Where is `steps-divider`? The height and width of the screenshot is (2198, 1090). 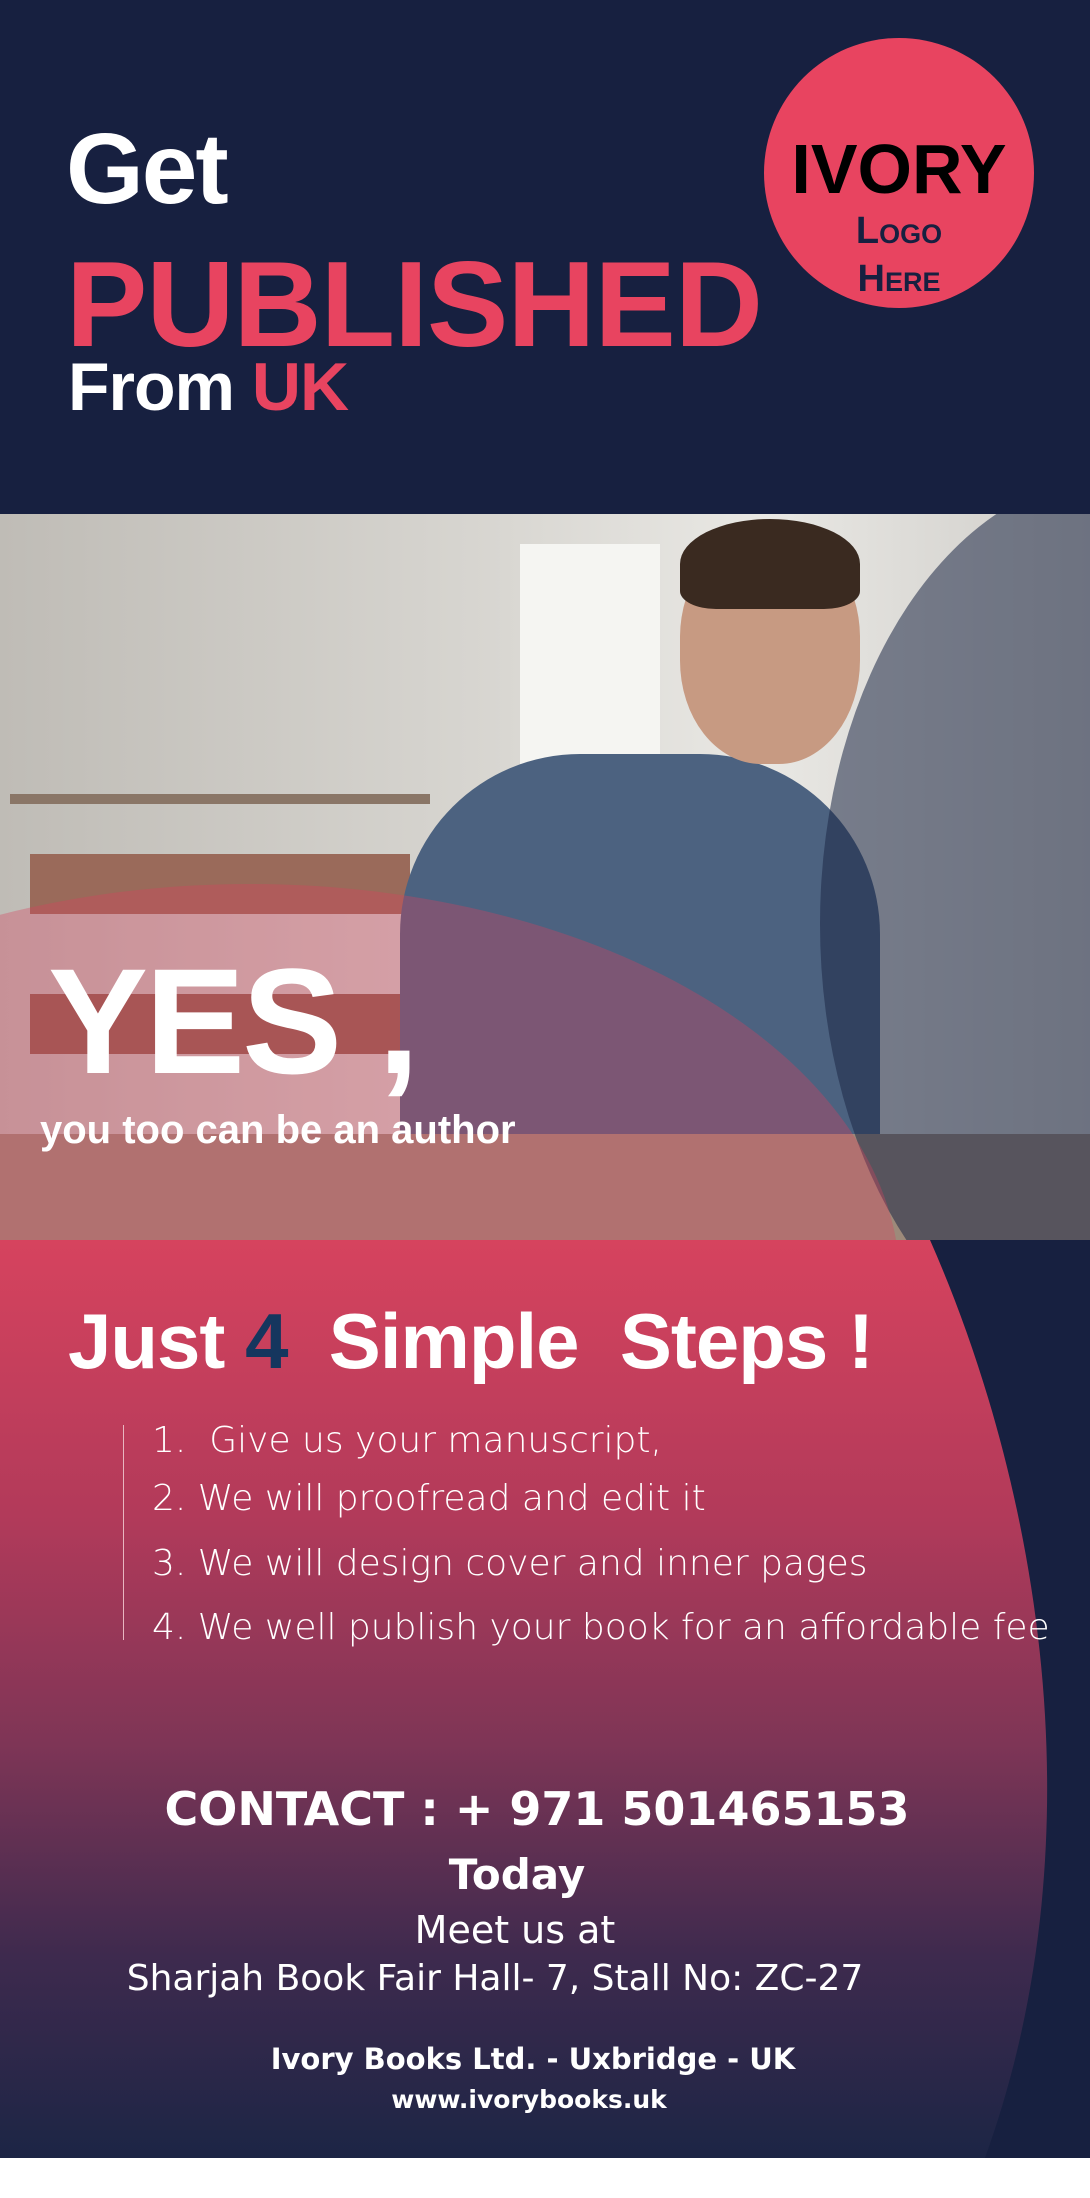
steps-divider is located at coordinates (123, 1532).